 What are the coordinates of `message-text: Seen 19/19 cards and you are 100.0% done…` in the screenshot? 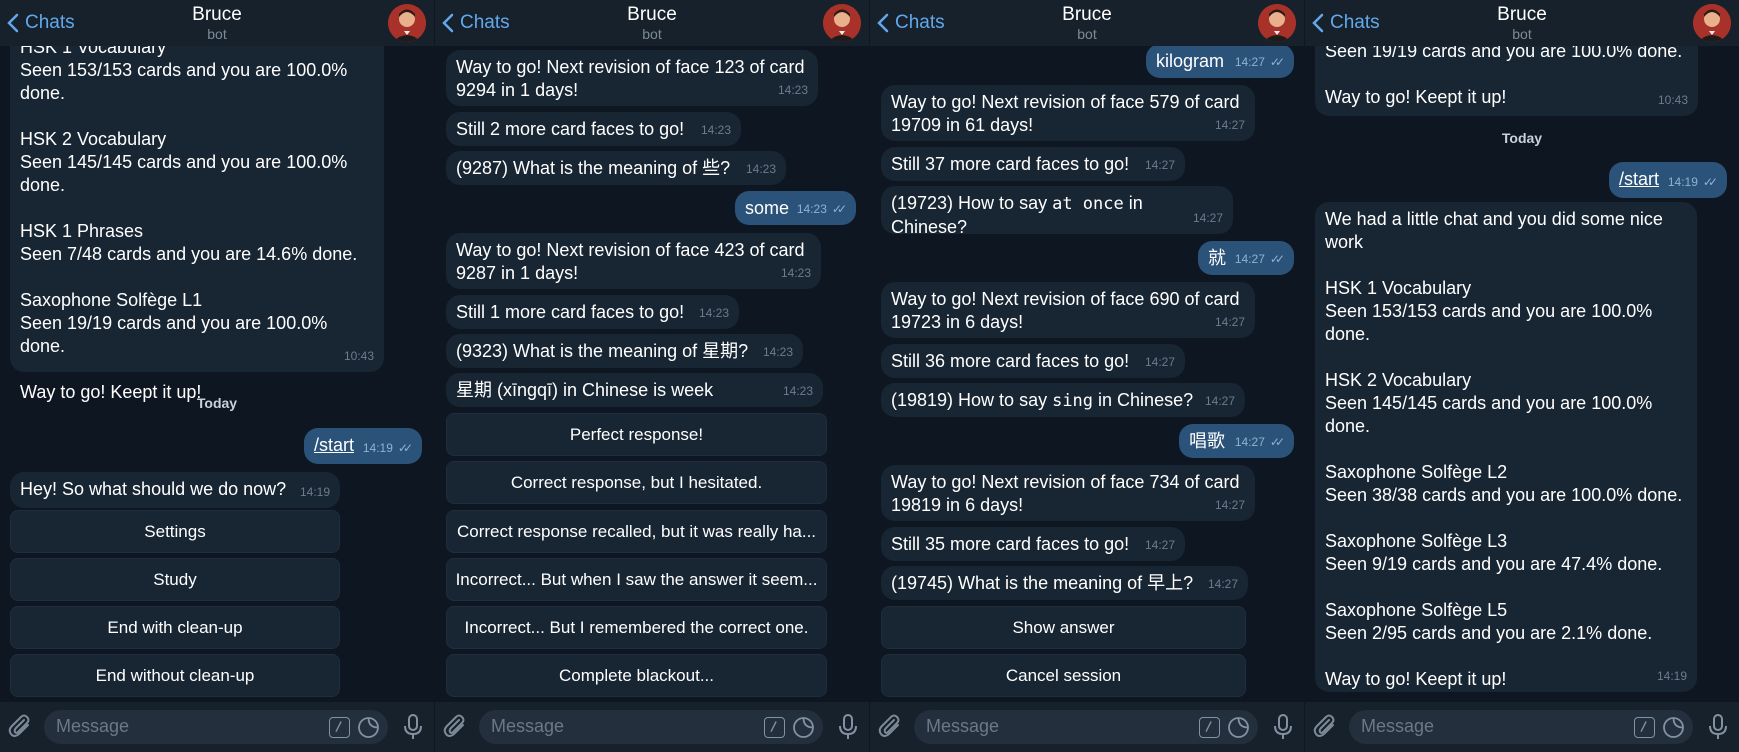 It's located at (1504, 76).